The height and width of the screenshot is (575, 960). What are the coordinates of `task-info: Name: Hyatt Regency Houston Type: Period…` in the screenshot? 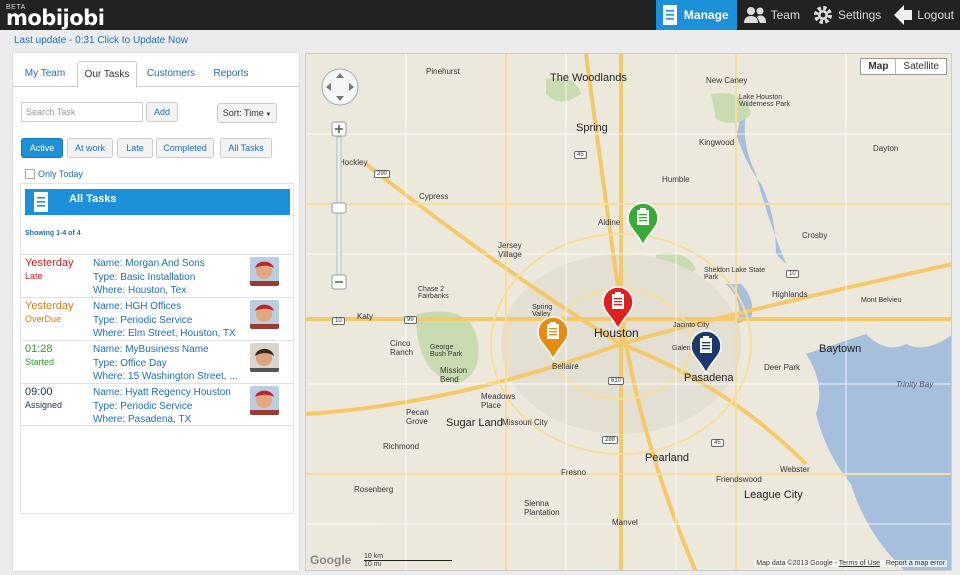 It's located at (162, 406).